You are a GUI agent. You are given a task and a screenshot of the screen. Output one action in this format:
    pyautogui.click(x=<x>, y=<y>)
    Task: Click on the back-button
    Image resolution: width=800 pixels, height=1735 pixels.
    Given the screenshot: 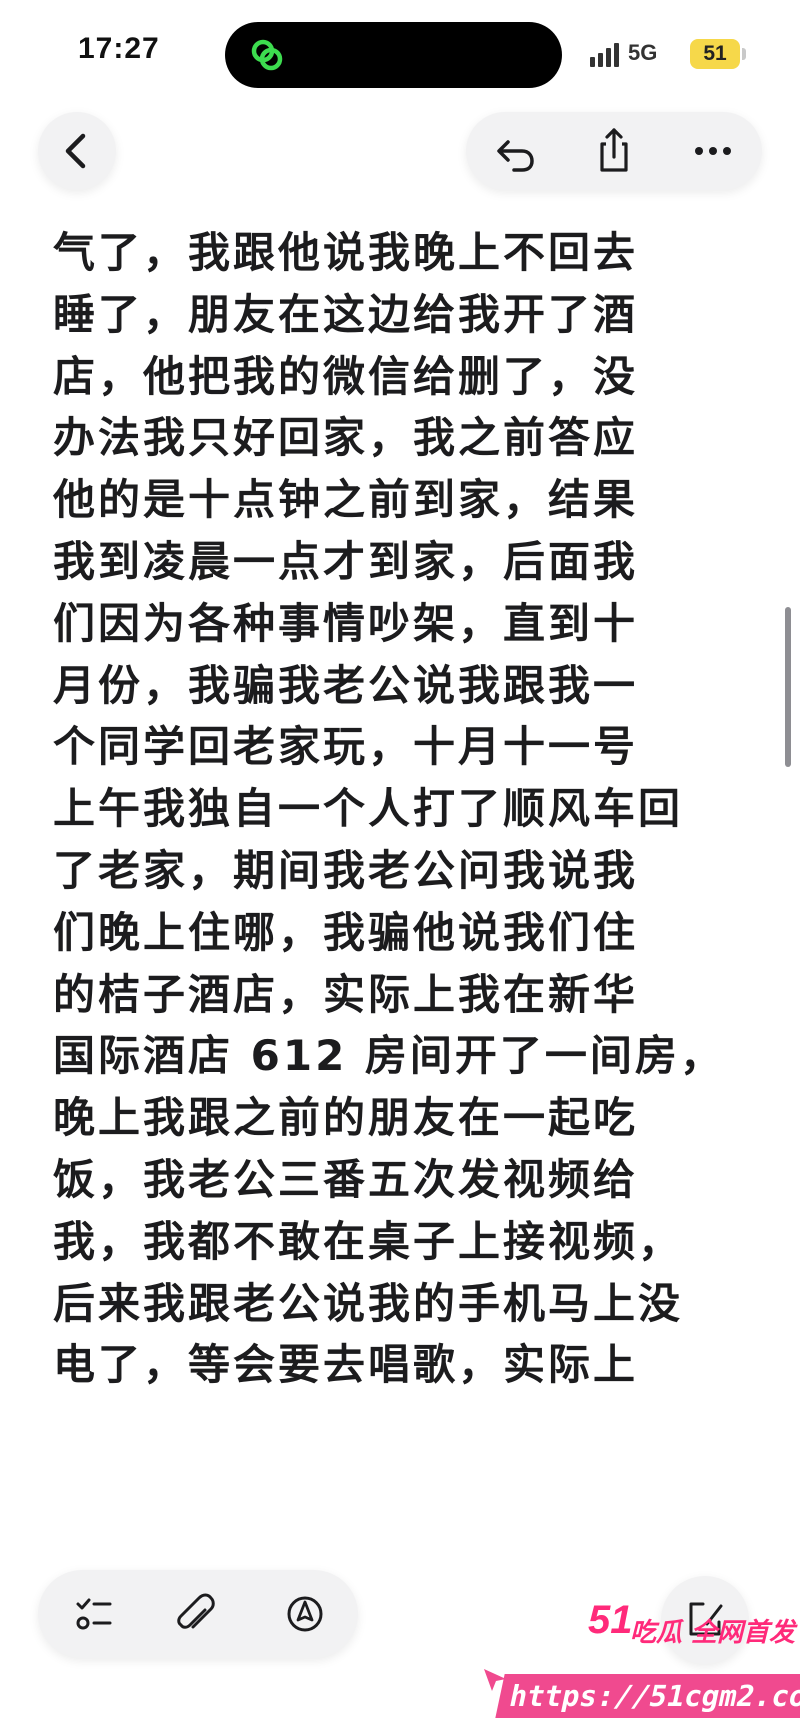 What is the action you would take?
    pyautogui.click(x=77, y=151)
    